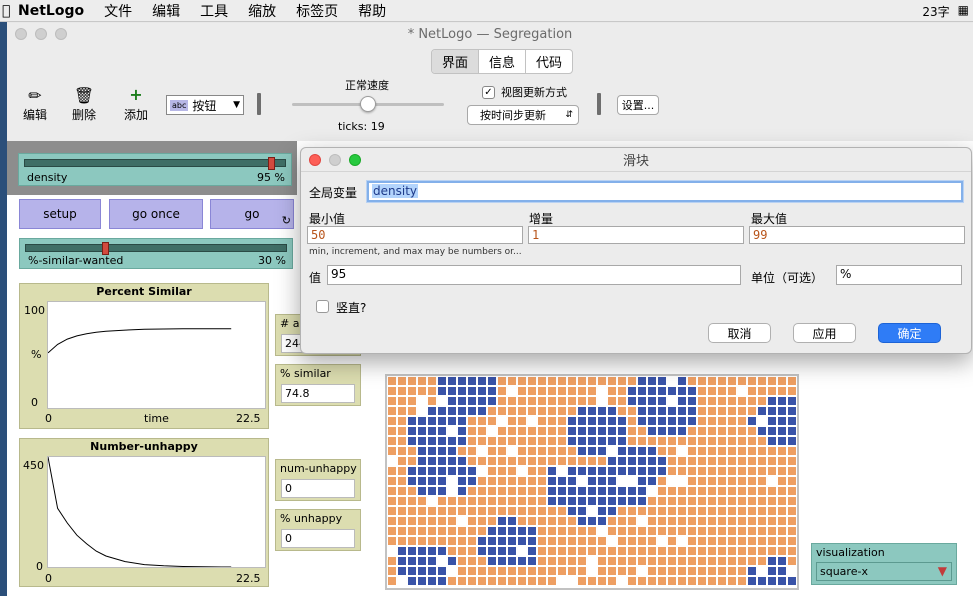  I want to click on min-input: 50, so click(415, 235).